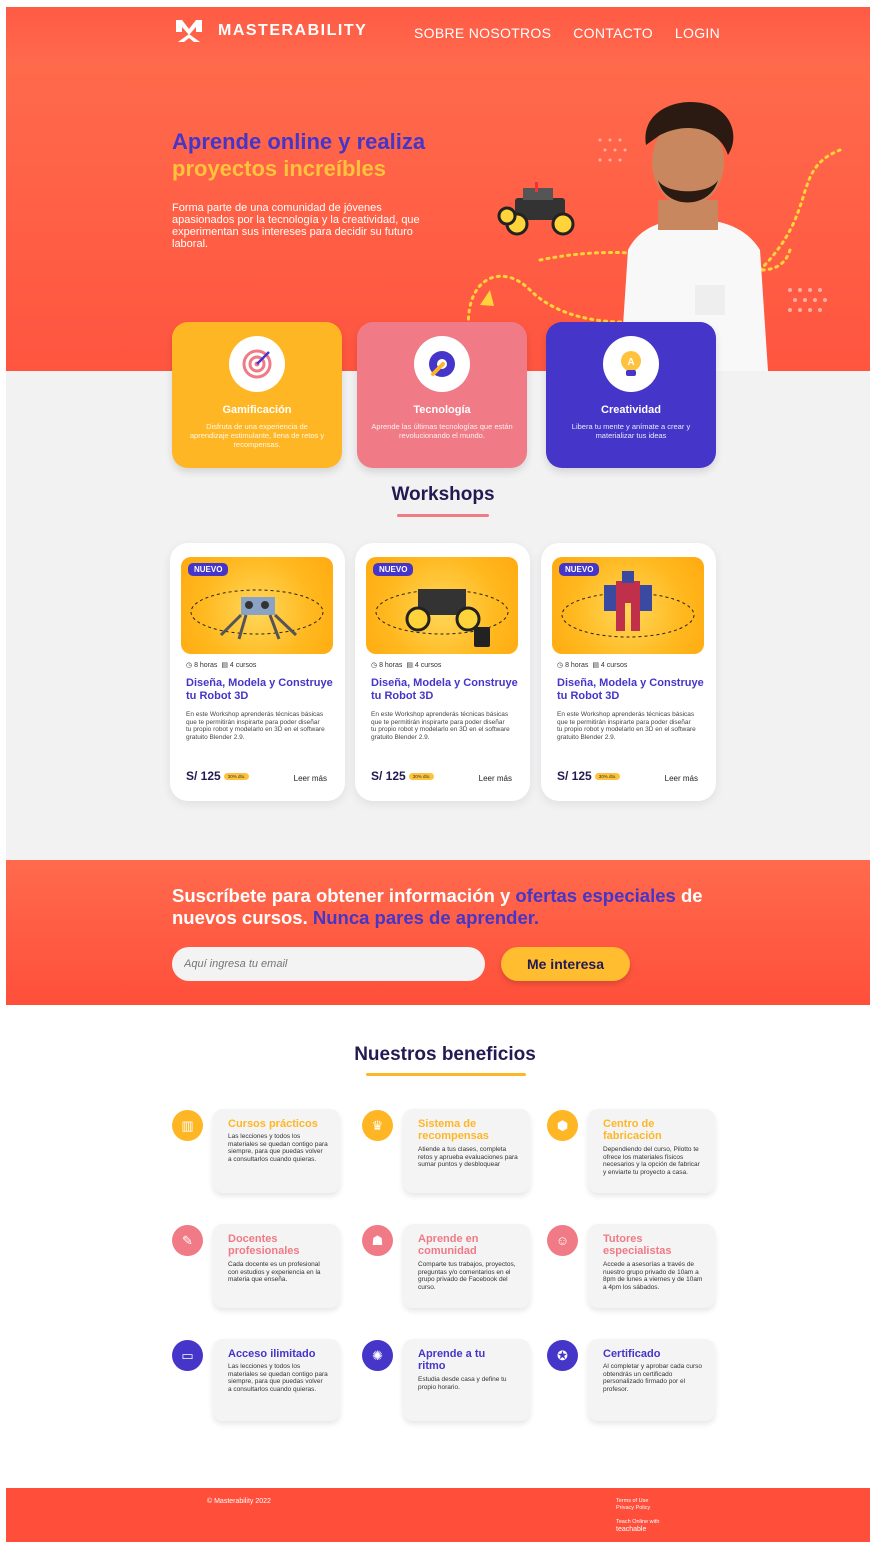 The image size is (870, 1542). Describe the element at coordinates (562, 1125) in the screenshot. I see `cubes-icon: ⬢` at that location.